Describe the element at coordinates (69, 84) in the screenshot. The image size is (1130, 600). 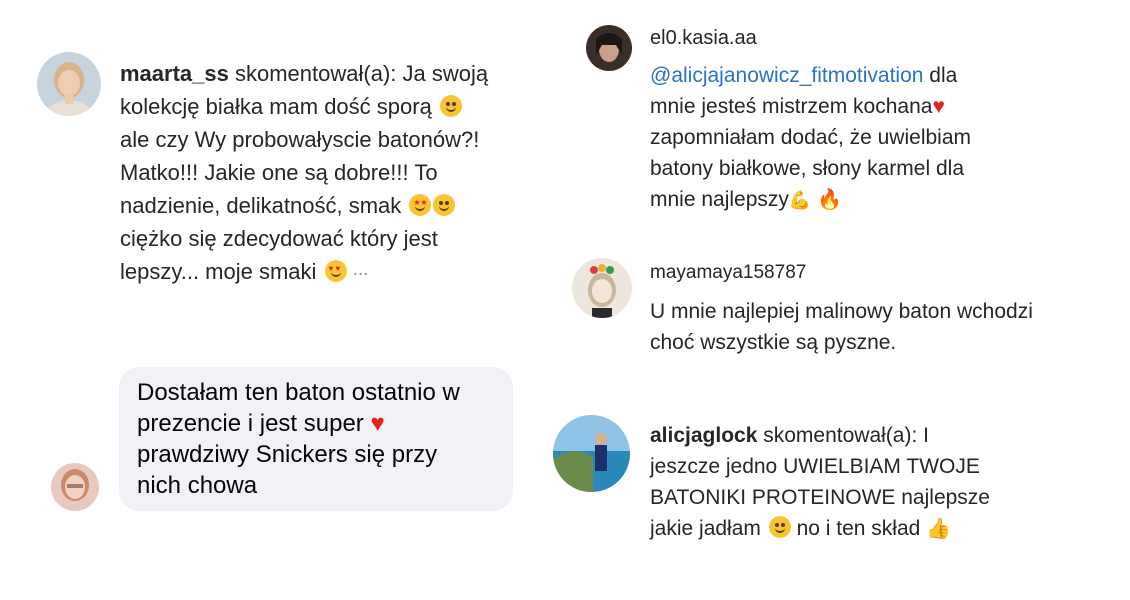
I see `avatar-maarta` at that location.